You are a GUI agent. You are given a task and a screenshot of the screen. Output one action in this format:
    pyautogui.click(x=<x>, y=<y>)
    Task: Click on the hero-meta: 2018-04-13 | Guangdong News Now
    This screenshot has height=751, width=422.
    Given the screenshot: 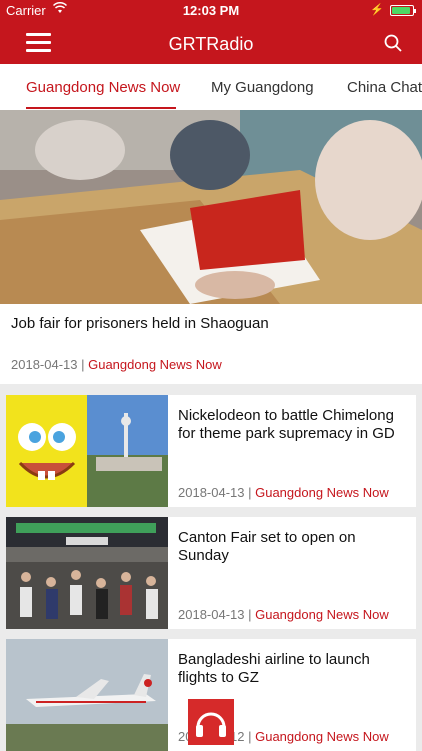 What is the action you would take?
    pyautogui.click(x=116, y=364)
    